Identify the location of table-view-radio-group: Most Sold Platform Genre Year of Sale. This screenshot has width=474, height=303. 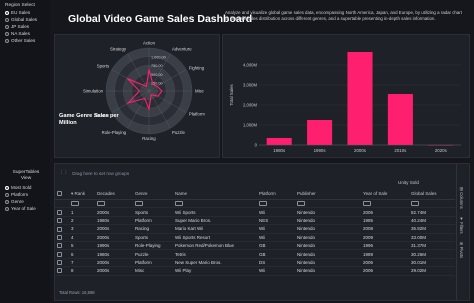
(20, 198).